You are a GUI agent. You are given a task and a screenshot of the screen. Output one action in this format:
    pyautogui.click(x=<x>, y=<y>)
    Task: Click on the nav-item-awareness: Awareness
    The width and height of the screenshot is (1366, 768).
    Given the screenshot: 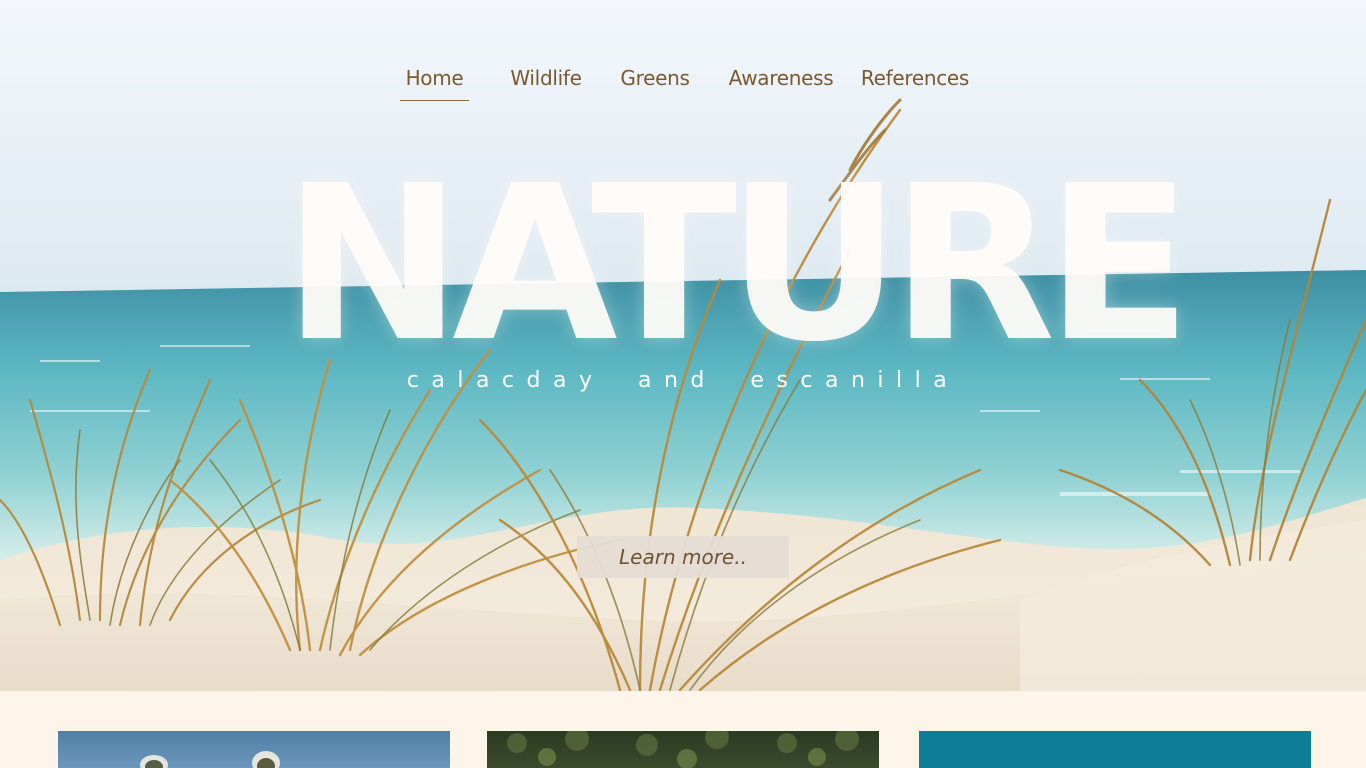 What is the action you would take?
    pyautogui.click(x=781, y=81)
    